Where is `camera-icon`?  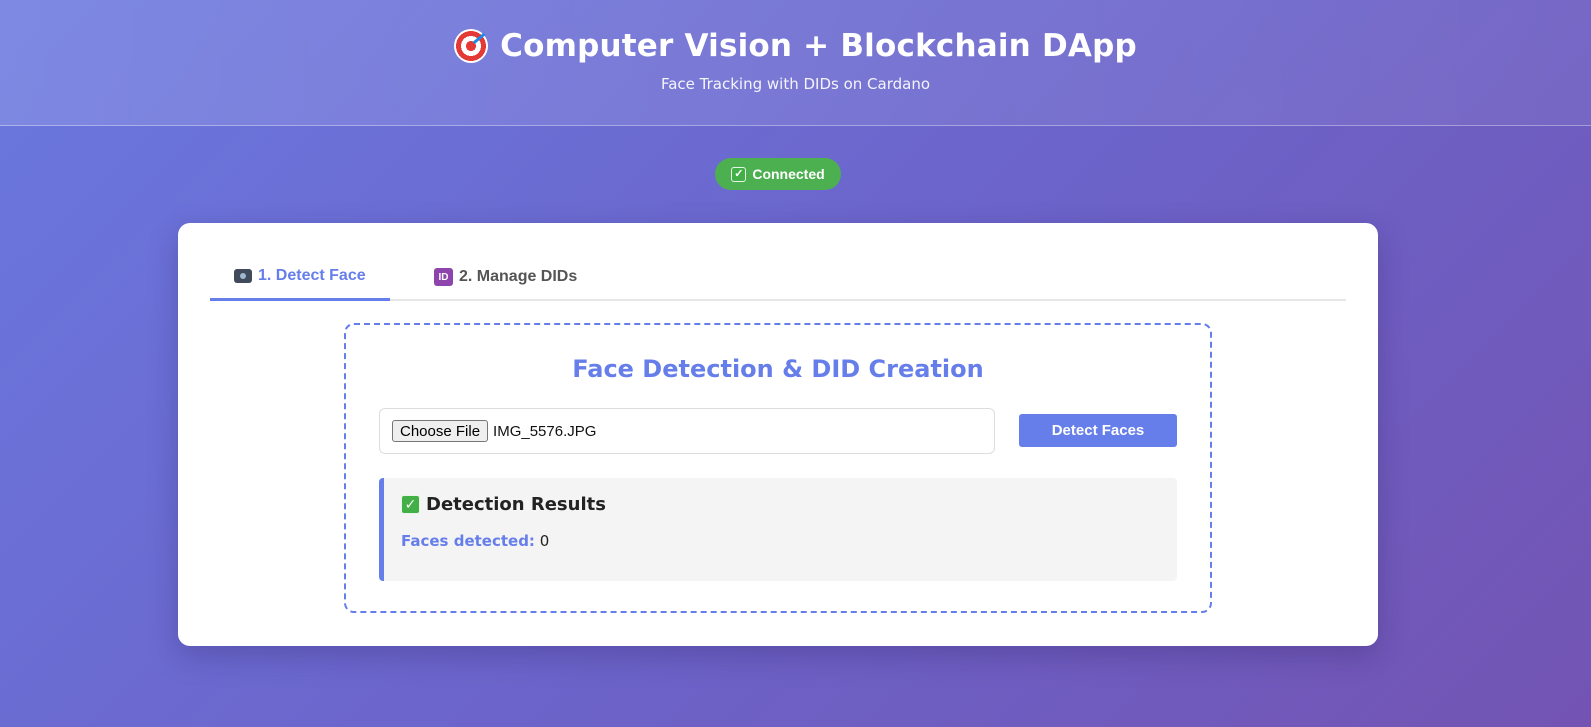
camera-icon is located at coordinates (243, 275).